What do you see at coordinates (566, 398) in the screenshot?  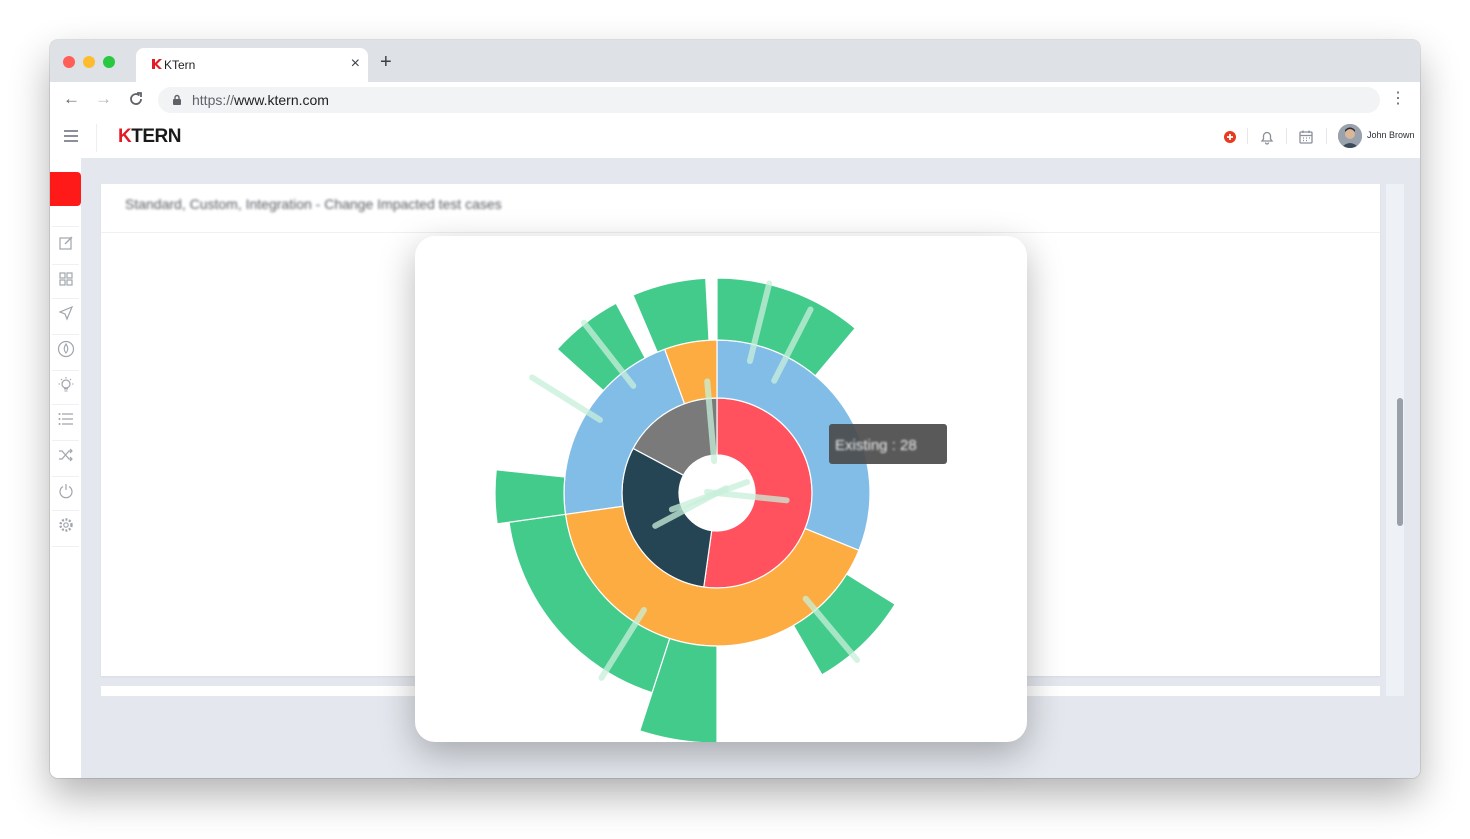 I see `segment-label-ribbon` at bounding box center [566, 398].